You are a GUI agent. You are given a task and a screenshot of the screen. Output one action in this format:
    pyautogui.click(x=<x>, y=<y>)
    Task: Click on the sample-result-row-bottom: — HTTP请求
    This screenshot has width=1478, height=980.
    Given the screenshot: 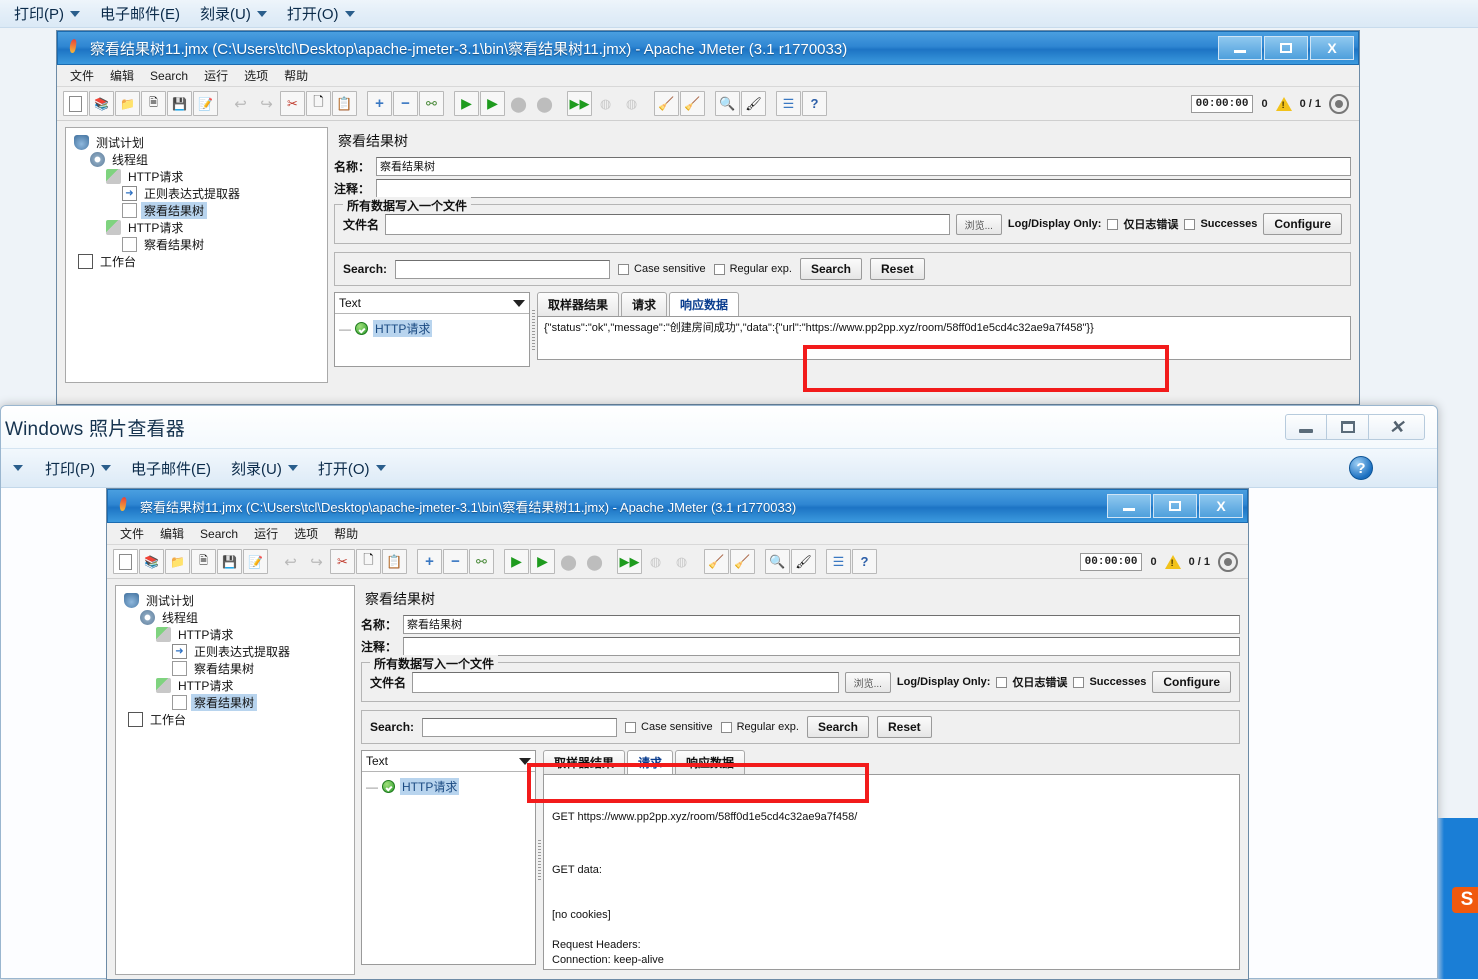 What is the action you would take?
    pyautogui.click(x=448, y=786)
    